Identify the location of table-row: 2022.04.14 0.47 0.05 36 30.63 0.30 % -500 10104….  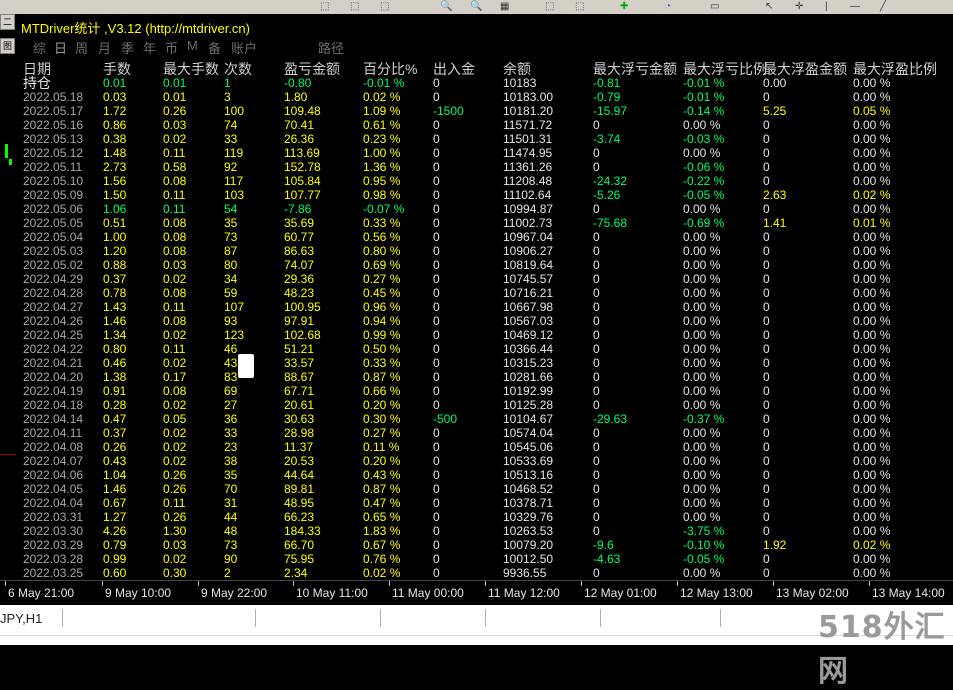
(484, 419).